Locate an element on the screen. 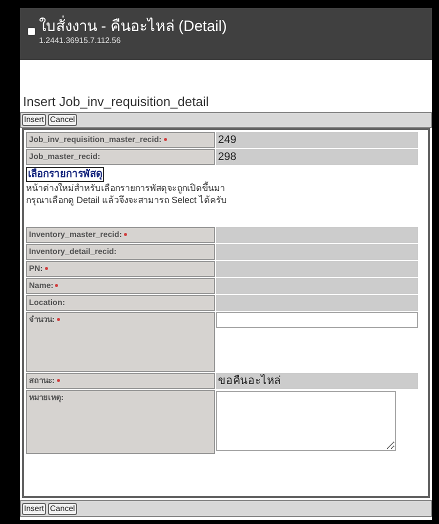 This screenshot has width=439, height=524. field-label: PN: is located at coordinates (36, 269).